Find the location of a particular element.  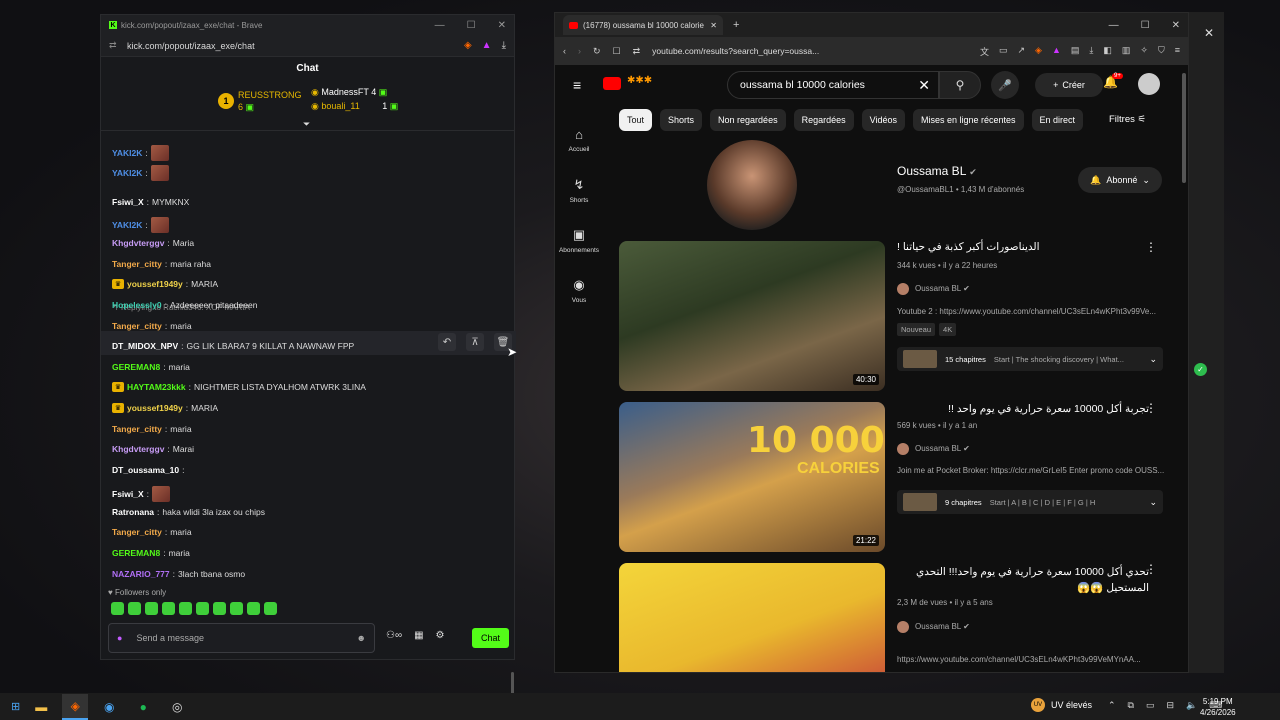

chat-message: Fsiwi_X: MYMKNX is located at coordinates (150, 202).